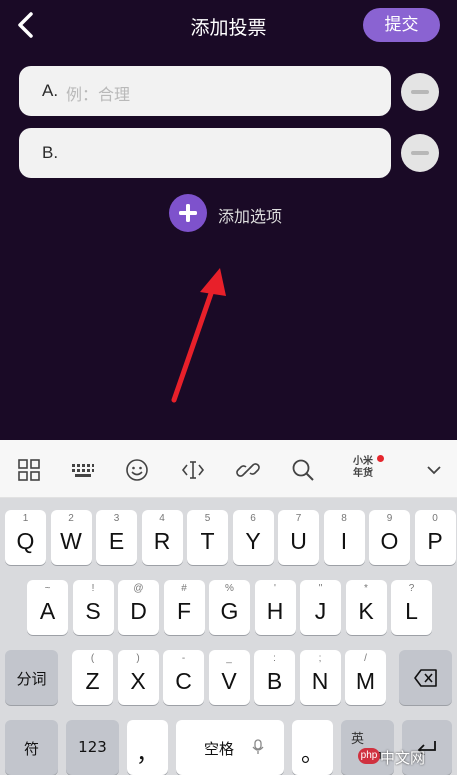 The width and height of the screenshot is (457, 775). I want to click on key-q: 1Q, so click(25, 537).